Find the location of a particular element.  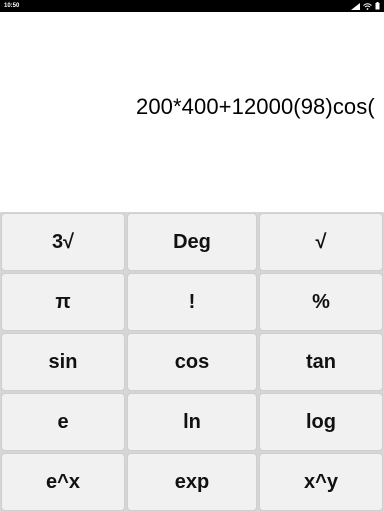

log-button: log is located at coordinates (321, 422).